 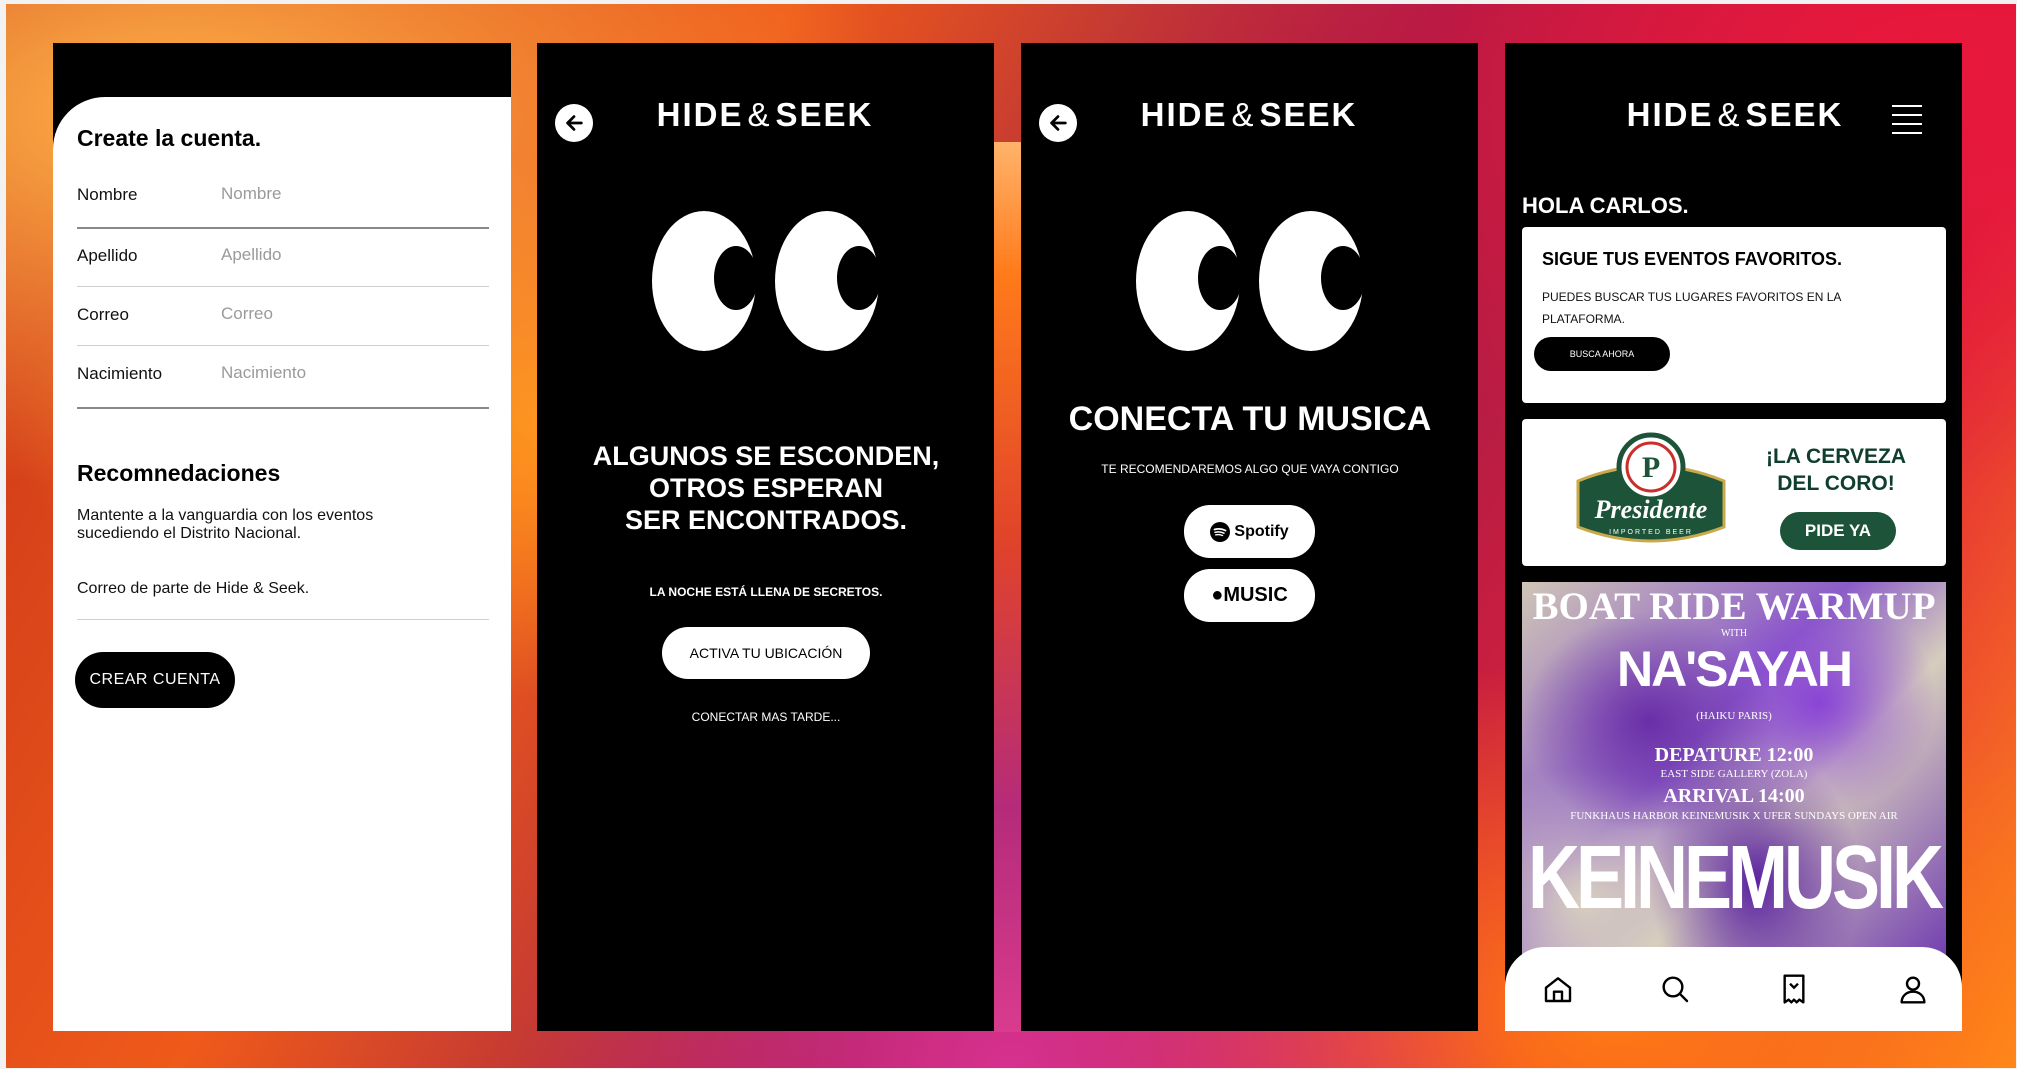 I want to click on event-artist: NA'SAYAH, so click(x=1735, y=669).